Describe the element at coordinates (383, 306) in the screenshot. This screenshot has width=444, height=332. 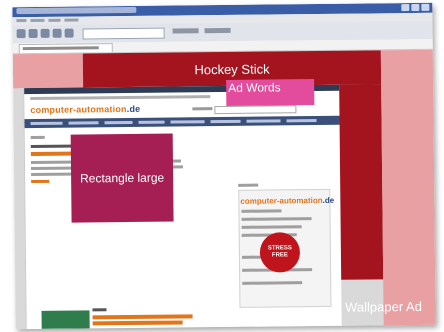
I see `wallpaper-ad-label: Wallpaper Ad` at that location.